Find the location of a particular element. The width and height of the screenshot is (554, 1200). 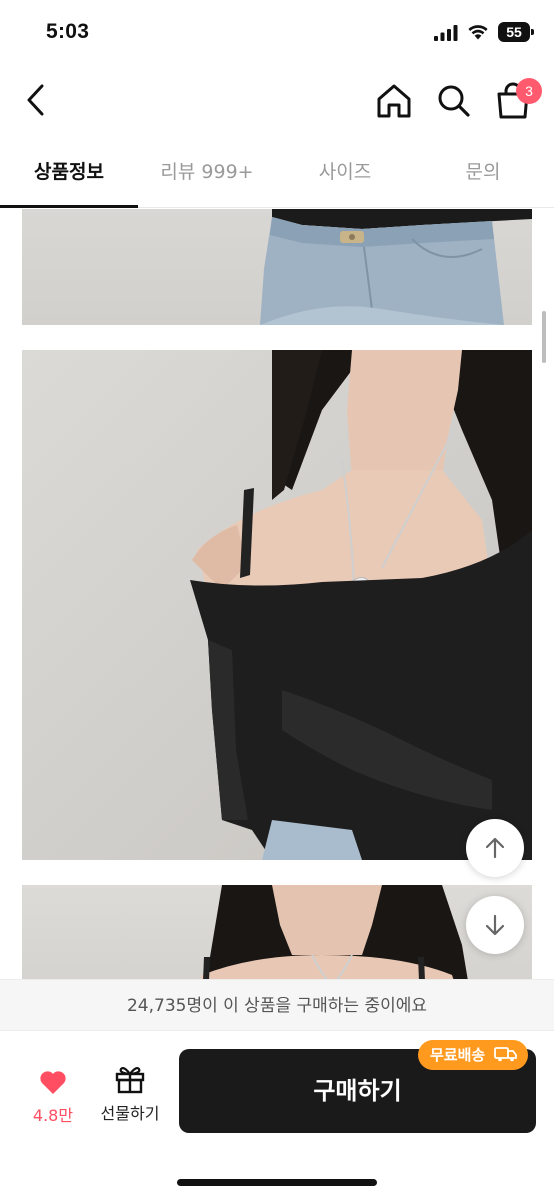

like-button: 4.8만 is located at coordinates (53, 1095).